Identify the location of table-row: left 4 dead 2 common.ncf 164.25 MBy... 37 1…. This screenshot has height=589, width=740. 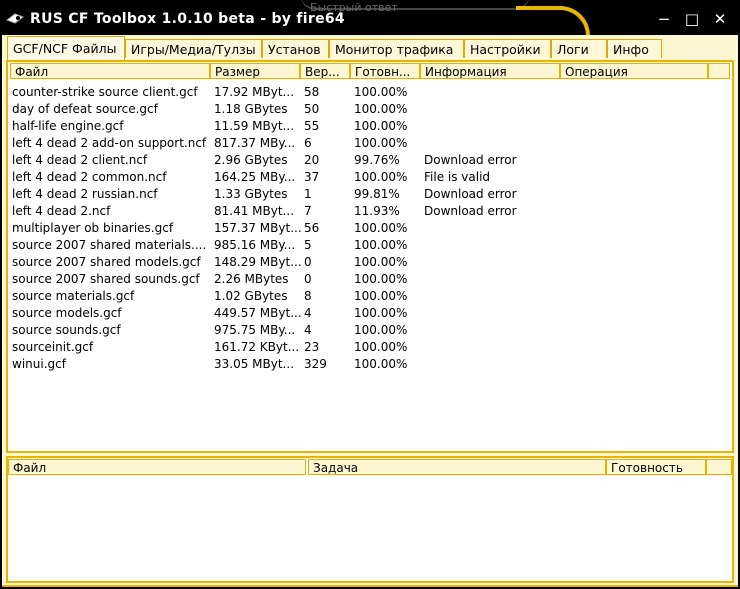
(370, 177).